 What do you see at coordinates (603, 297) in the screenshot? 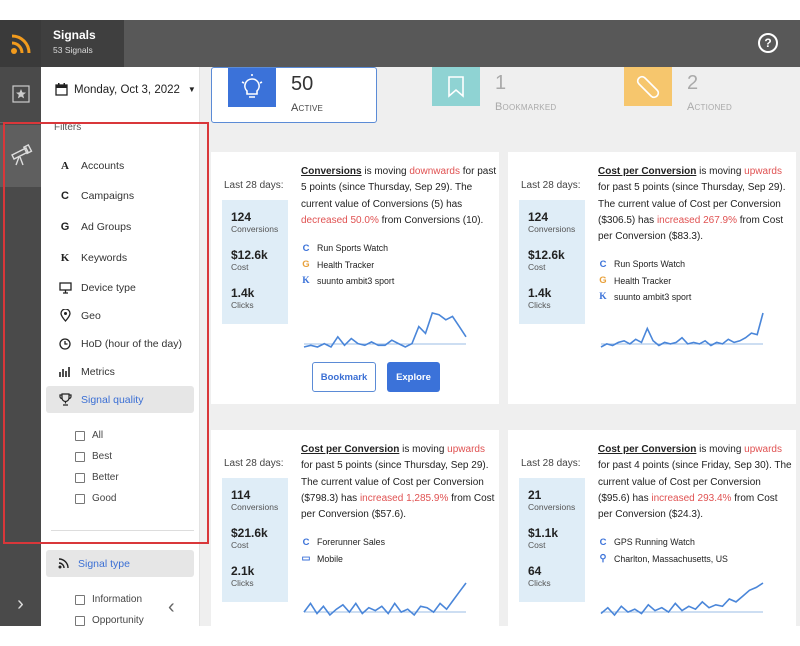
I see `keyword-icon: K` at bounding box center [603, 297].